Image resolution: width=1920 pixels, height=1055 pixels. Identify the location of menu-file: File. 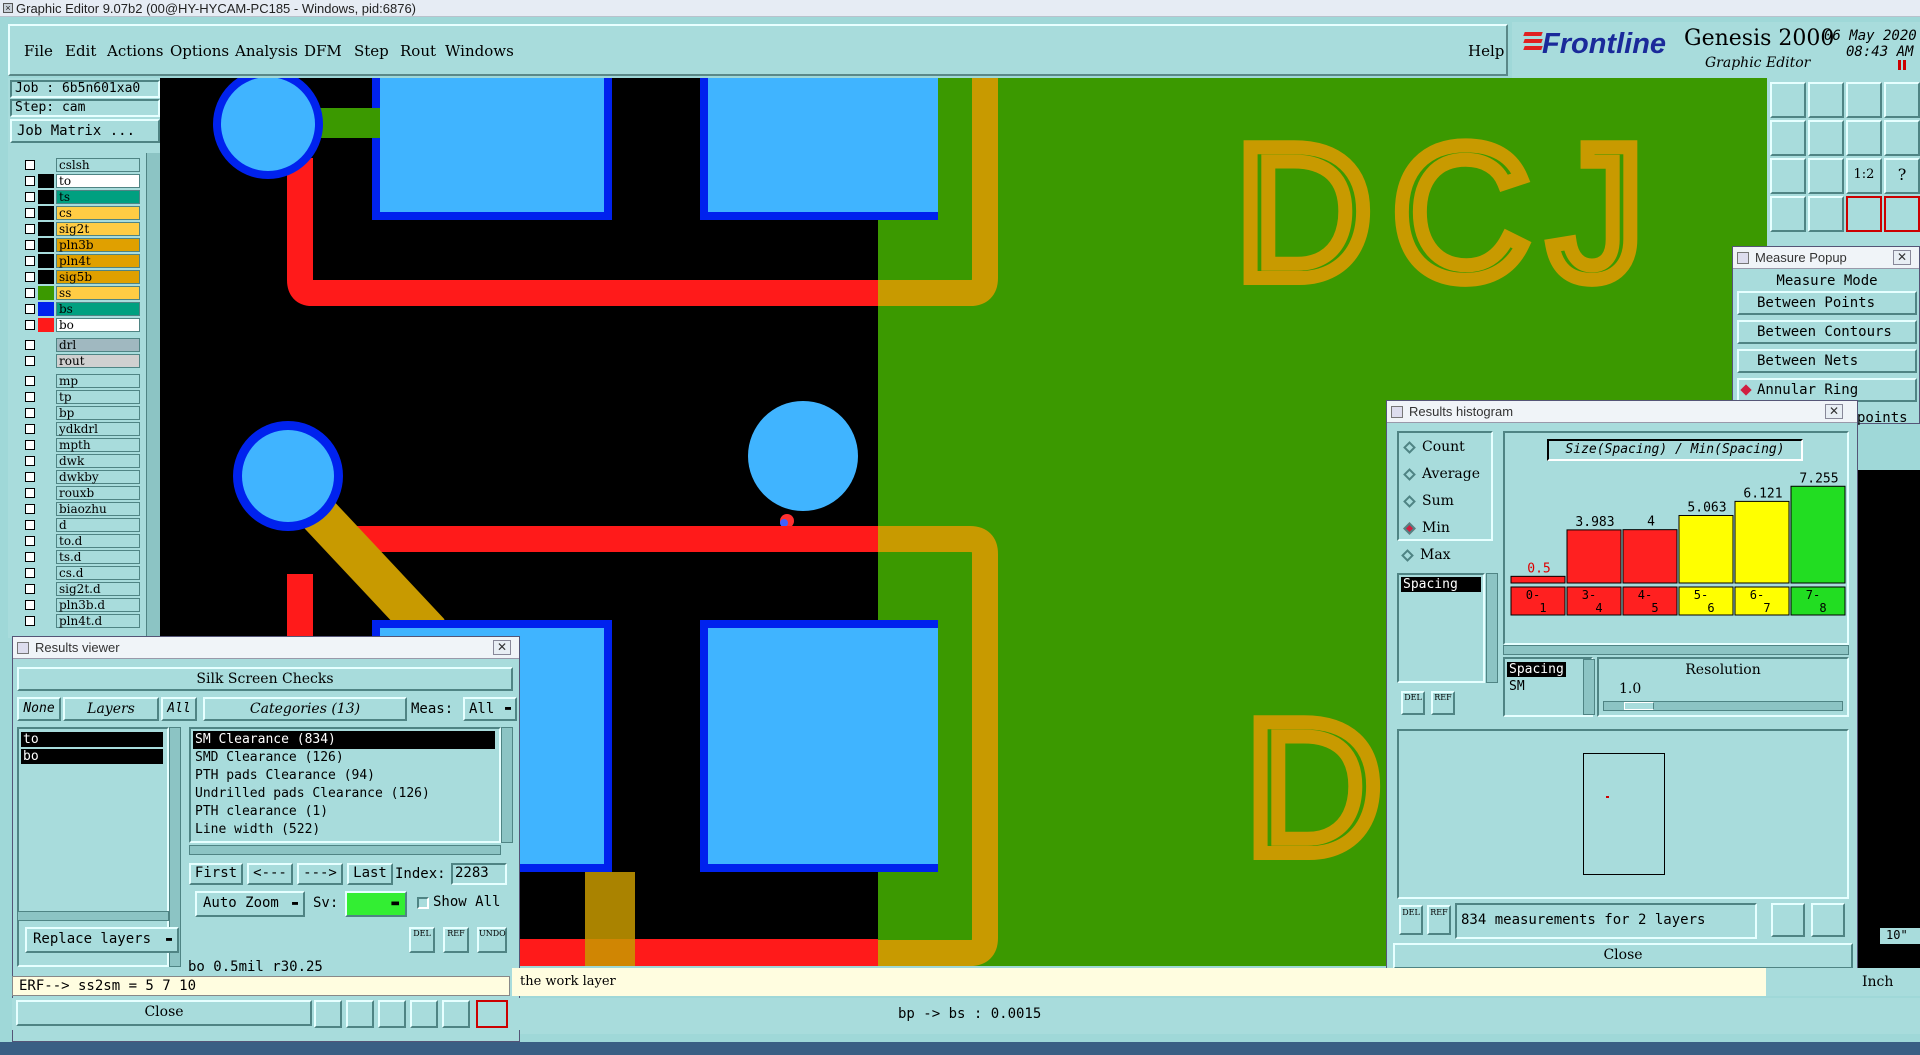
(38, 51).